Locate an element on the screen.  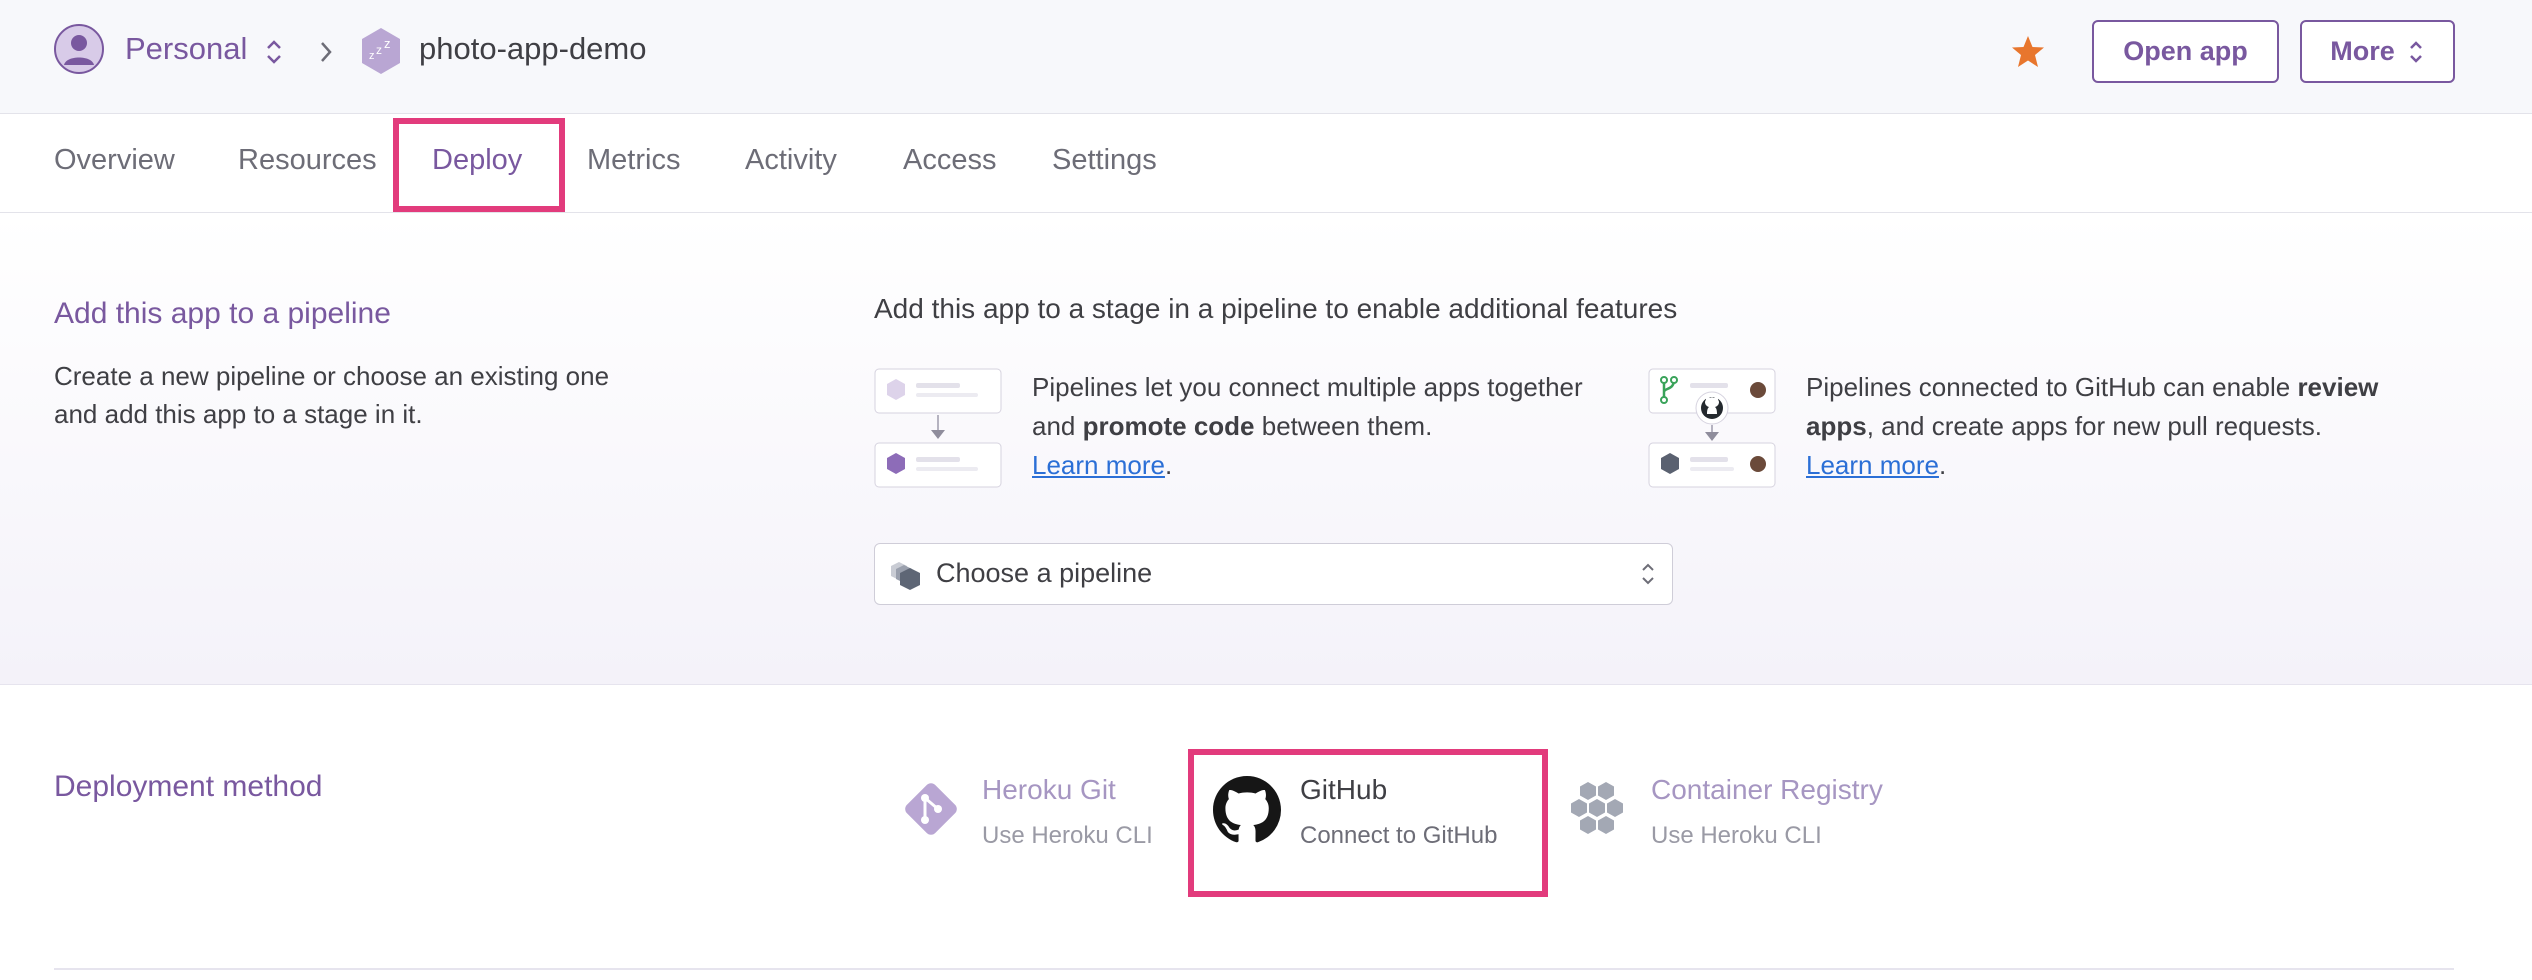
user-avatar-icon is located at coordinates (79, 49).